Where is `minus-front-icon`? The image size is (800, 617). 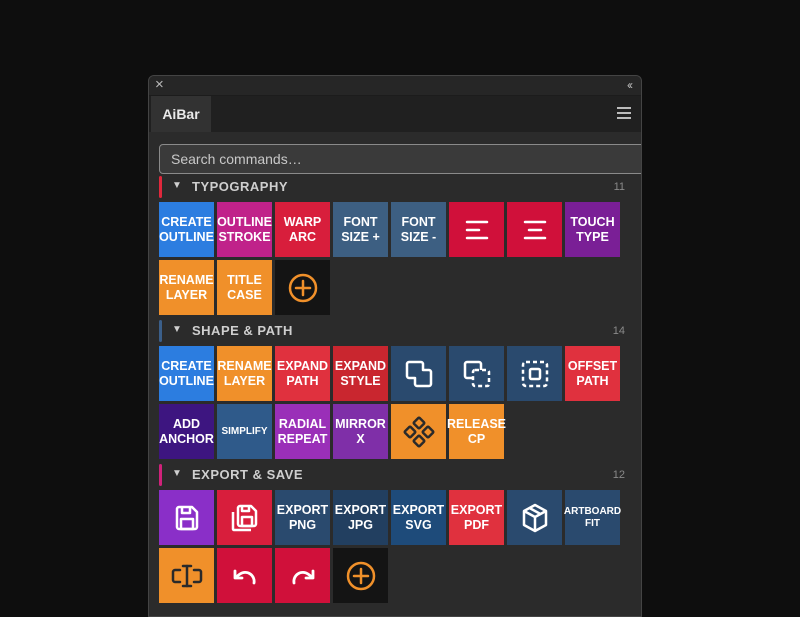
minus-front-icon is located at coordinates (477, 374).